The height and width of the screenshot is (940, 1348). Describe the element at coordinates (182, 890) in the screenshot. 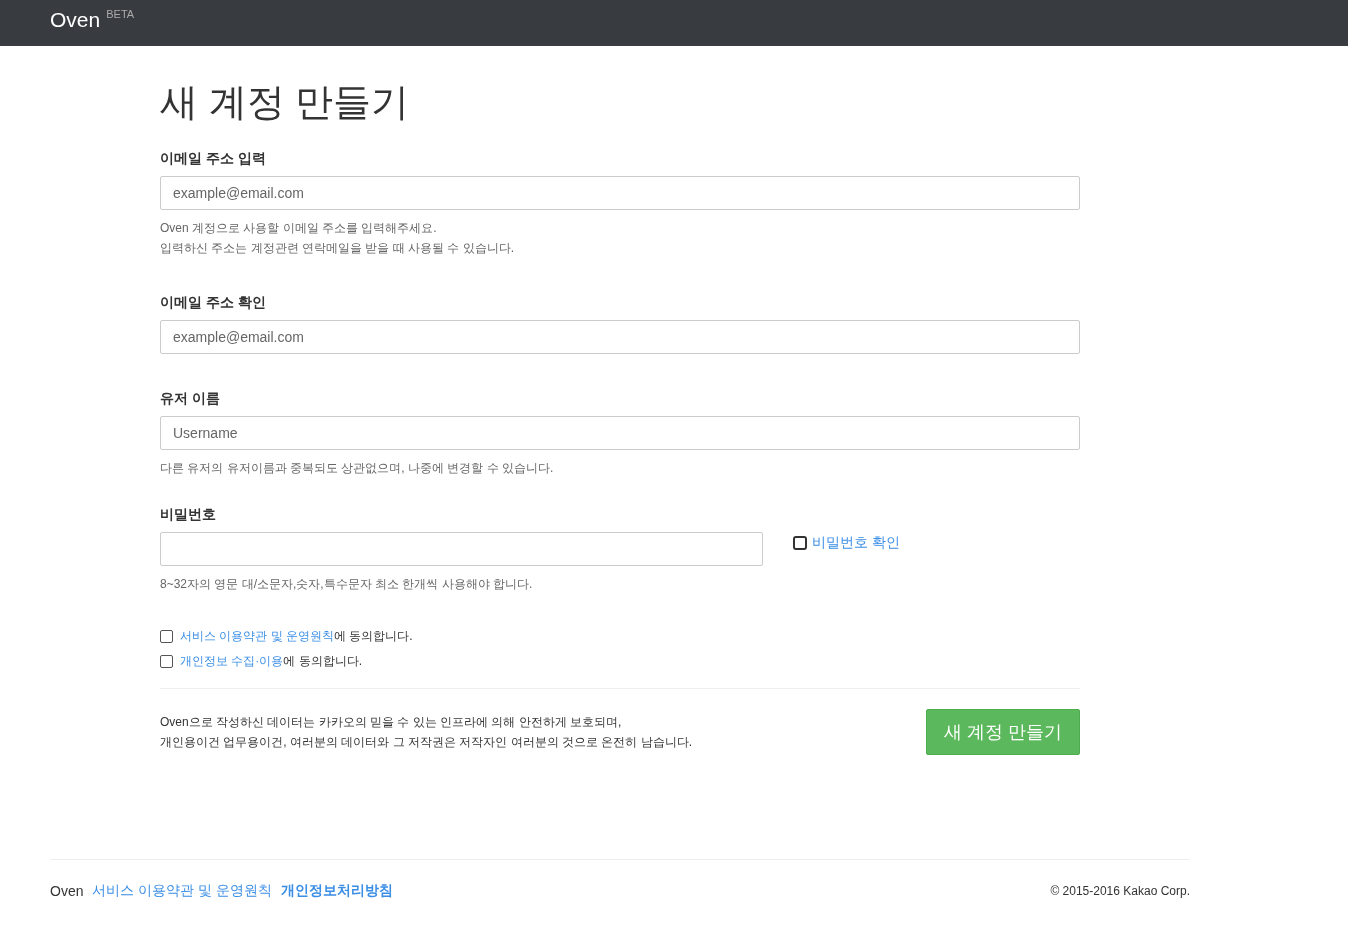

I see `footer-link: 서비스 이용약관 및 운영원칙` at that location.